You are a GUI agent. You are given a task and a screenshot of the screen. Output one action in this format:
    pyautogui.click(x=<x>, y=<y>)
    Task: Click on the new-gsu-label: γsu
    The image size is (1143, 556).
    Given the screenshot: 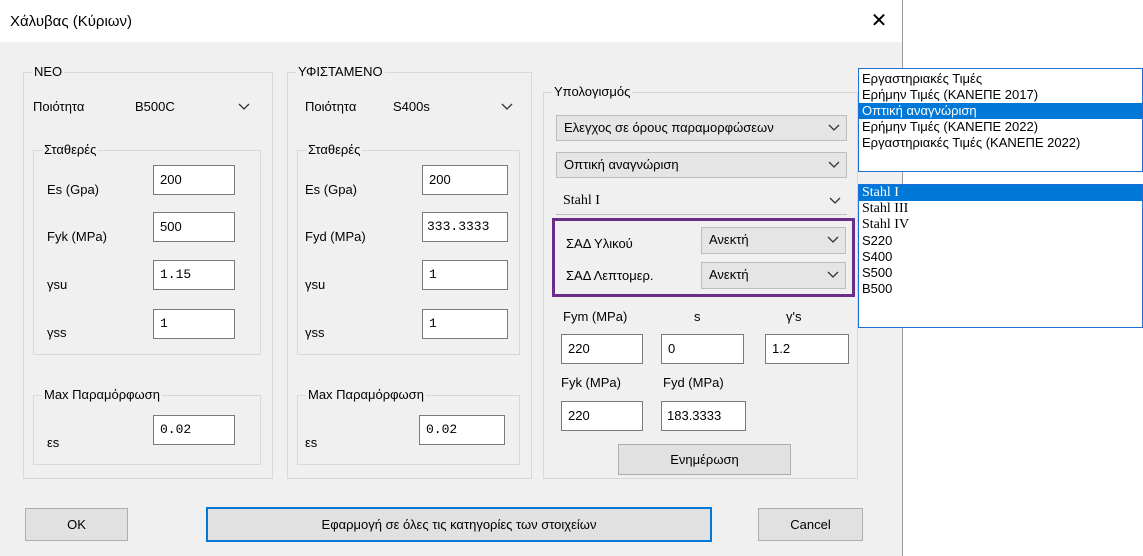 What is the action you would take?
    pyautogui.click(x=57, y=284)
    